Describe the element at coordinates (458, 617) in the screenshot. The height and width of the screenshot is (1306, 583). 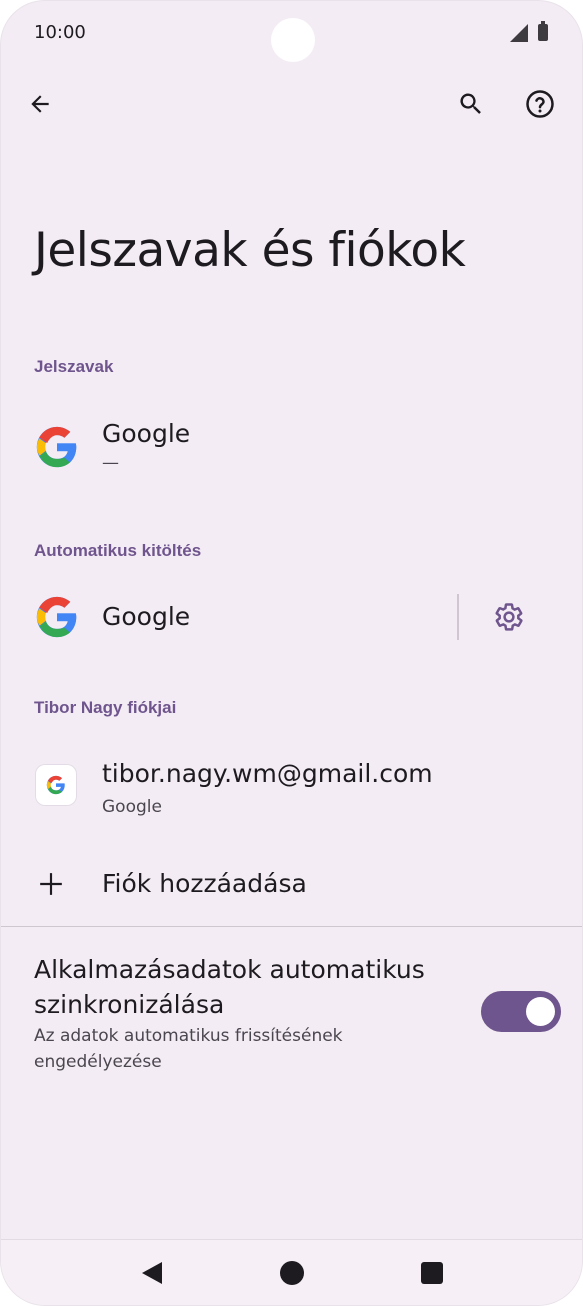
I see `autofill-divider` at that location.